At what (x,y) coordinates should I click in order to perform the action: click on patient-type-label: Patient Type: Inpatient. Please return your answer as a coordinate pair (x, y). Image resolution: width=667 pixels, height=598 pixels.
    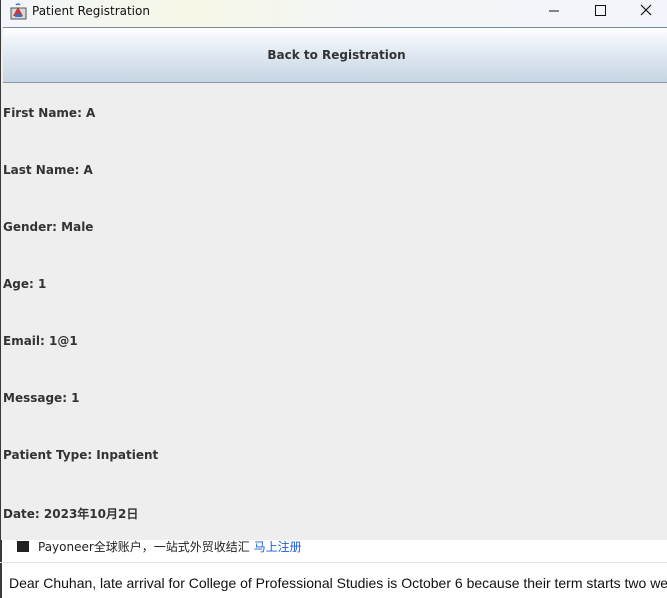
    Looking at the image, I should click on (81, 455).